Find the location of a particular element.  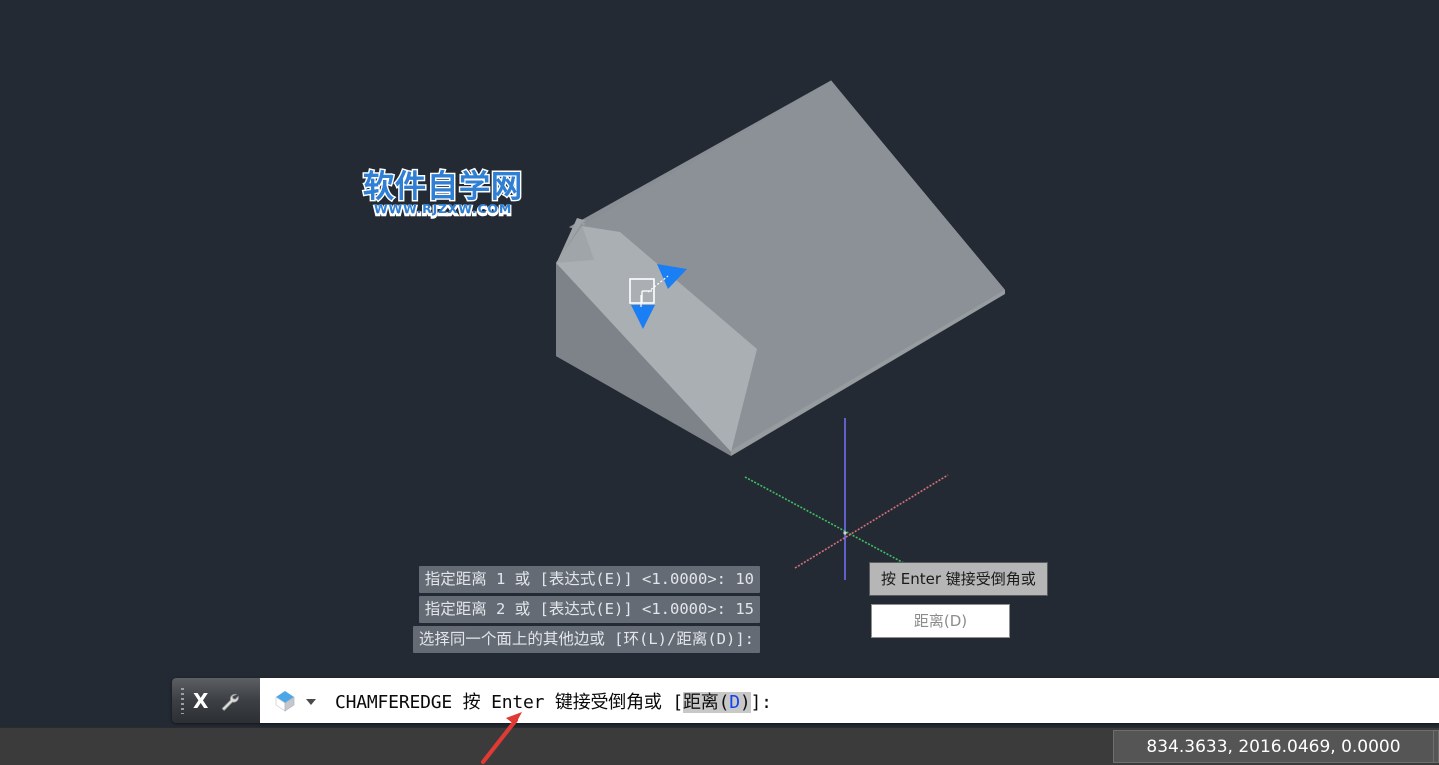

command-input-area: CHAMFEREDGE 按 Enter 键接受倒角或 [距离(D)]: is located at coordinates (849, 700).